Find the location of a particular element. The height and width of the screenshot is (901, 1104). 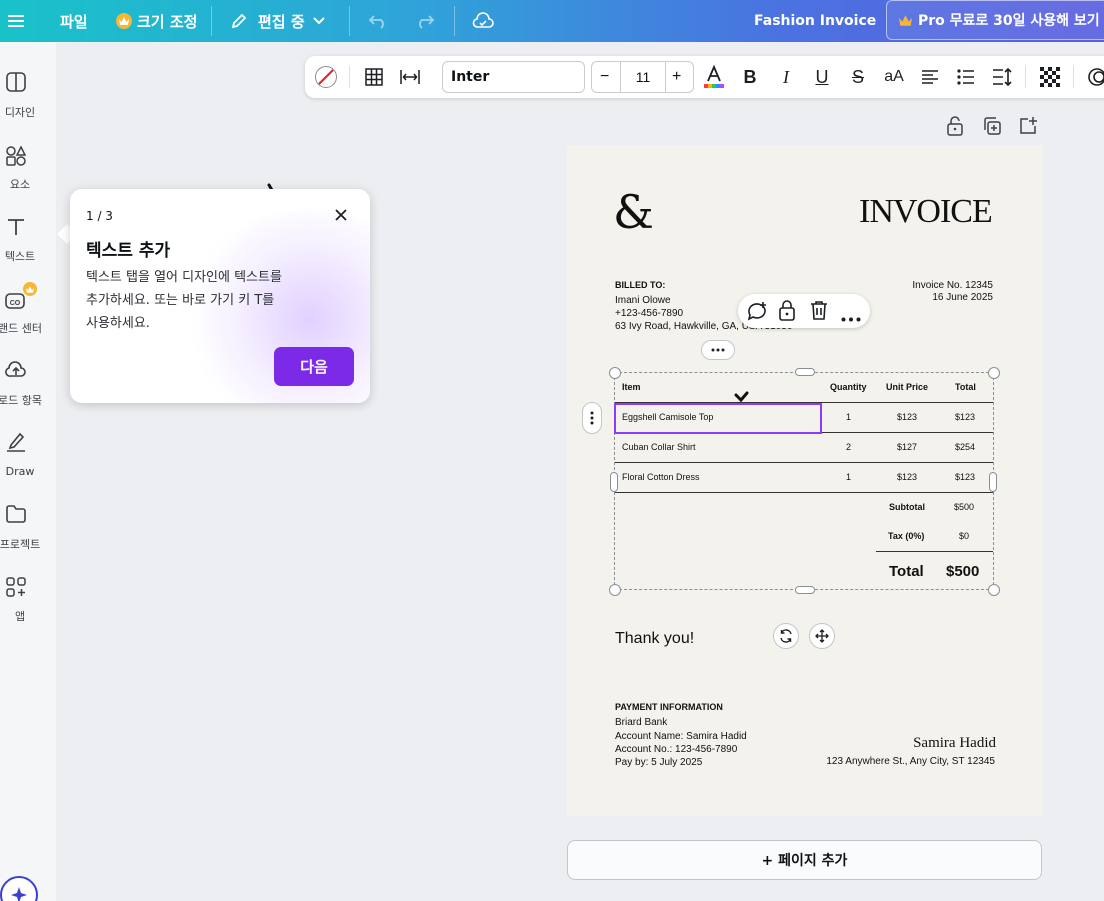

trash-icon is located at coordinates (819, 310).